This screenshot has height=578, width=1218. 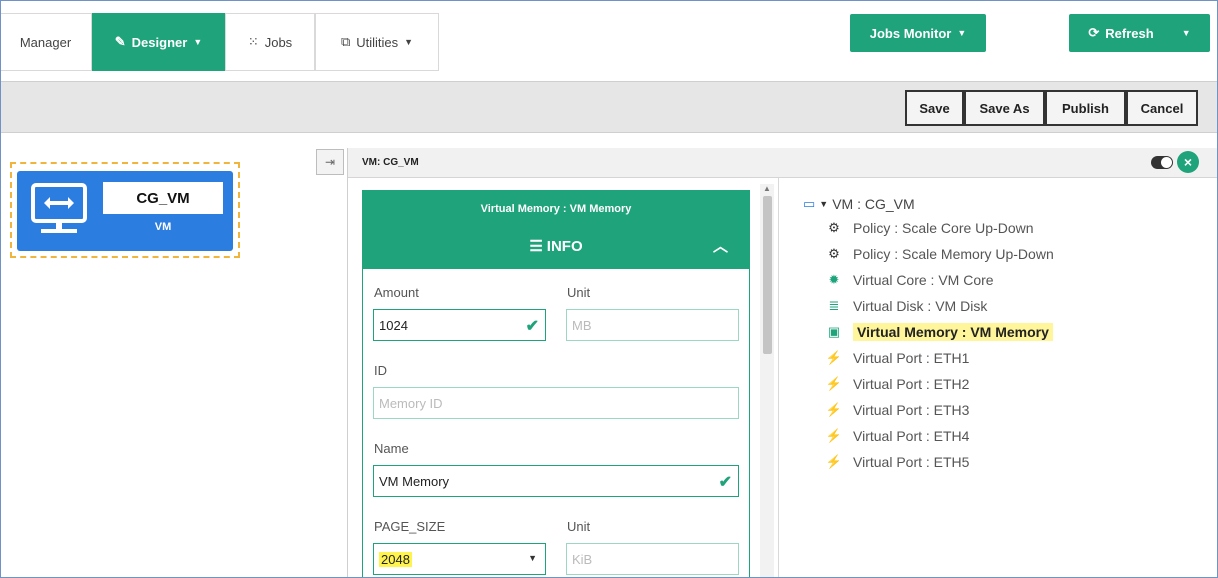 I want to click on card-header: Virtual Memory : VM Memory ☰ INFO ︿, so click(x=556, y=230).